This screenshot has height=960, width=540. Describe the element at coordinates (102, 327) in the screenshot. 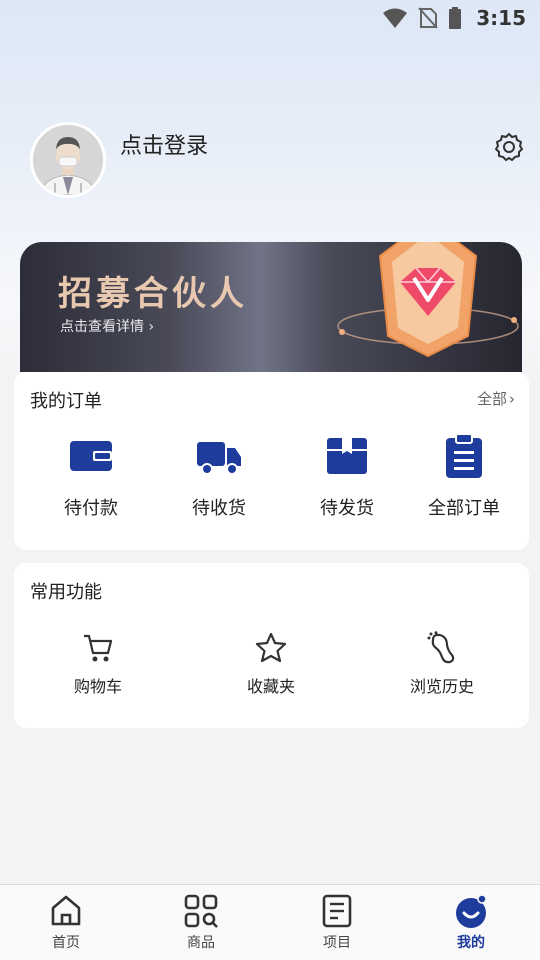

I see `banner-subtitle-text: 点击查看详情` at that location.